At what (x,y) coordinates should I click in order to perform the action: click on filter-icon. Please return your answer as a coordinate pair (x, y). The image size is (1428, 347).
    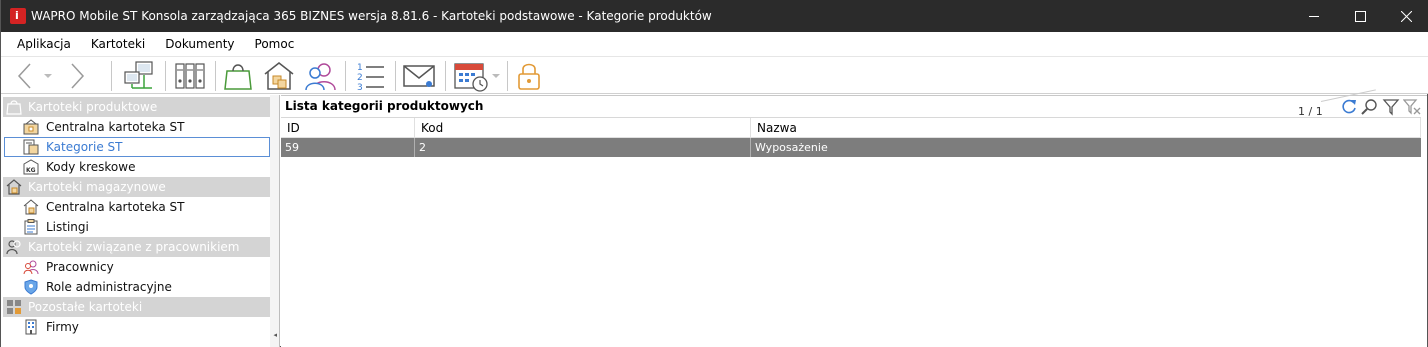
    Looking at the image, I should click on (1391, 108).